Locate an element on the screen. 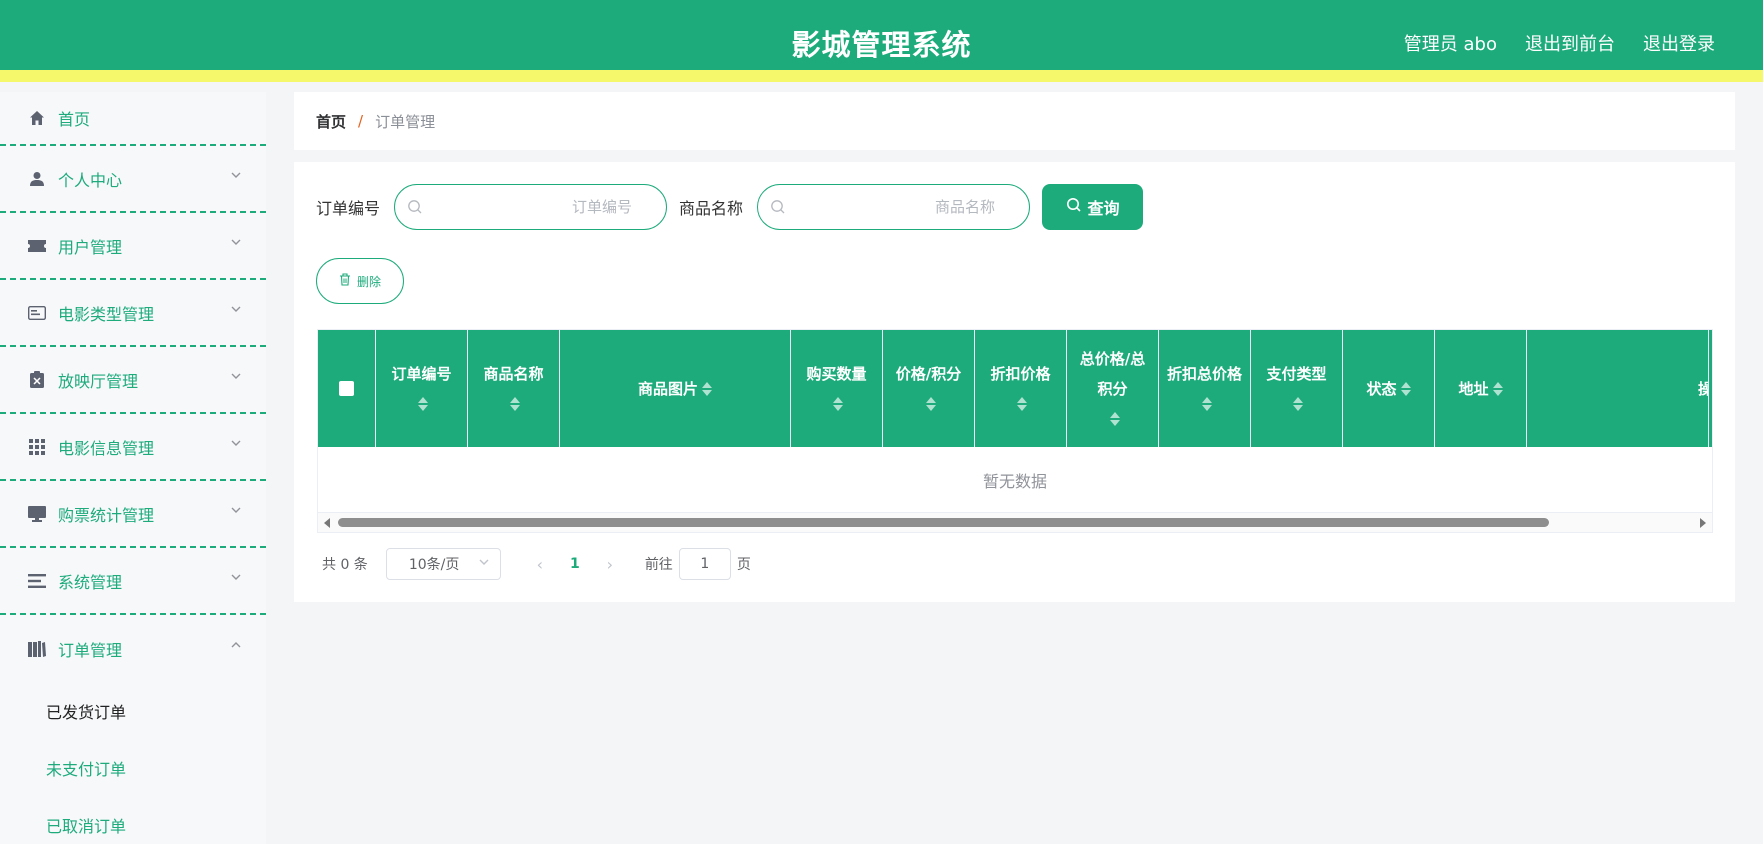 The width and height of the screenshot is (1763, 844). column-header-actions: 操作 is located at coordinates (1618, 388).